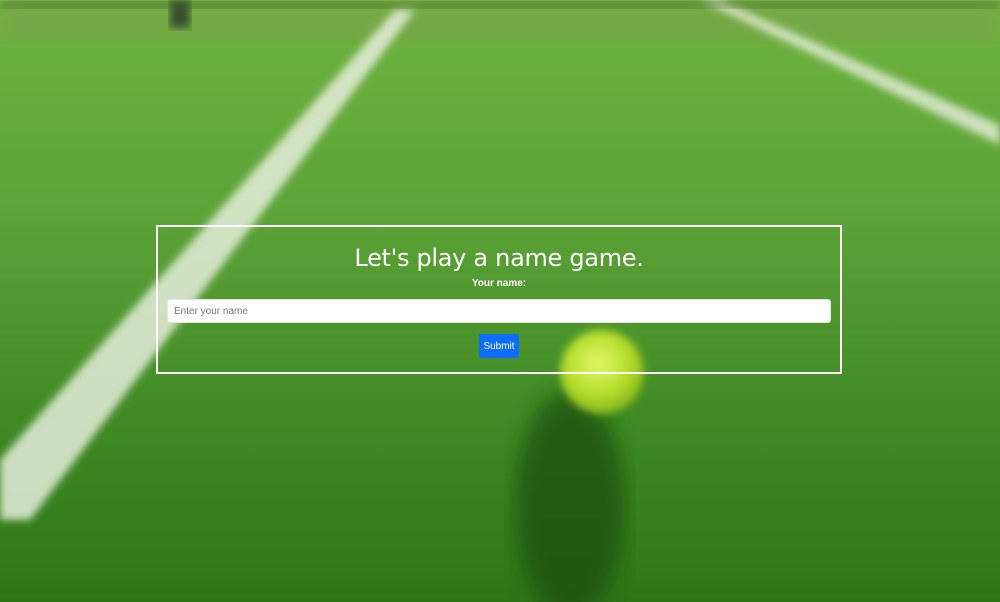 The image size is (1000, 602). What do you see at coordinates (500, 5) in the screenshot?
I see `net-band` at bounding box center [500, 5].